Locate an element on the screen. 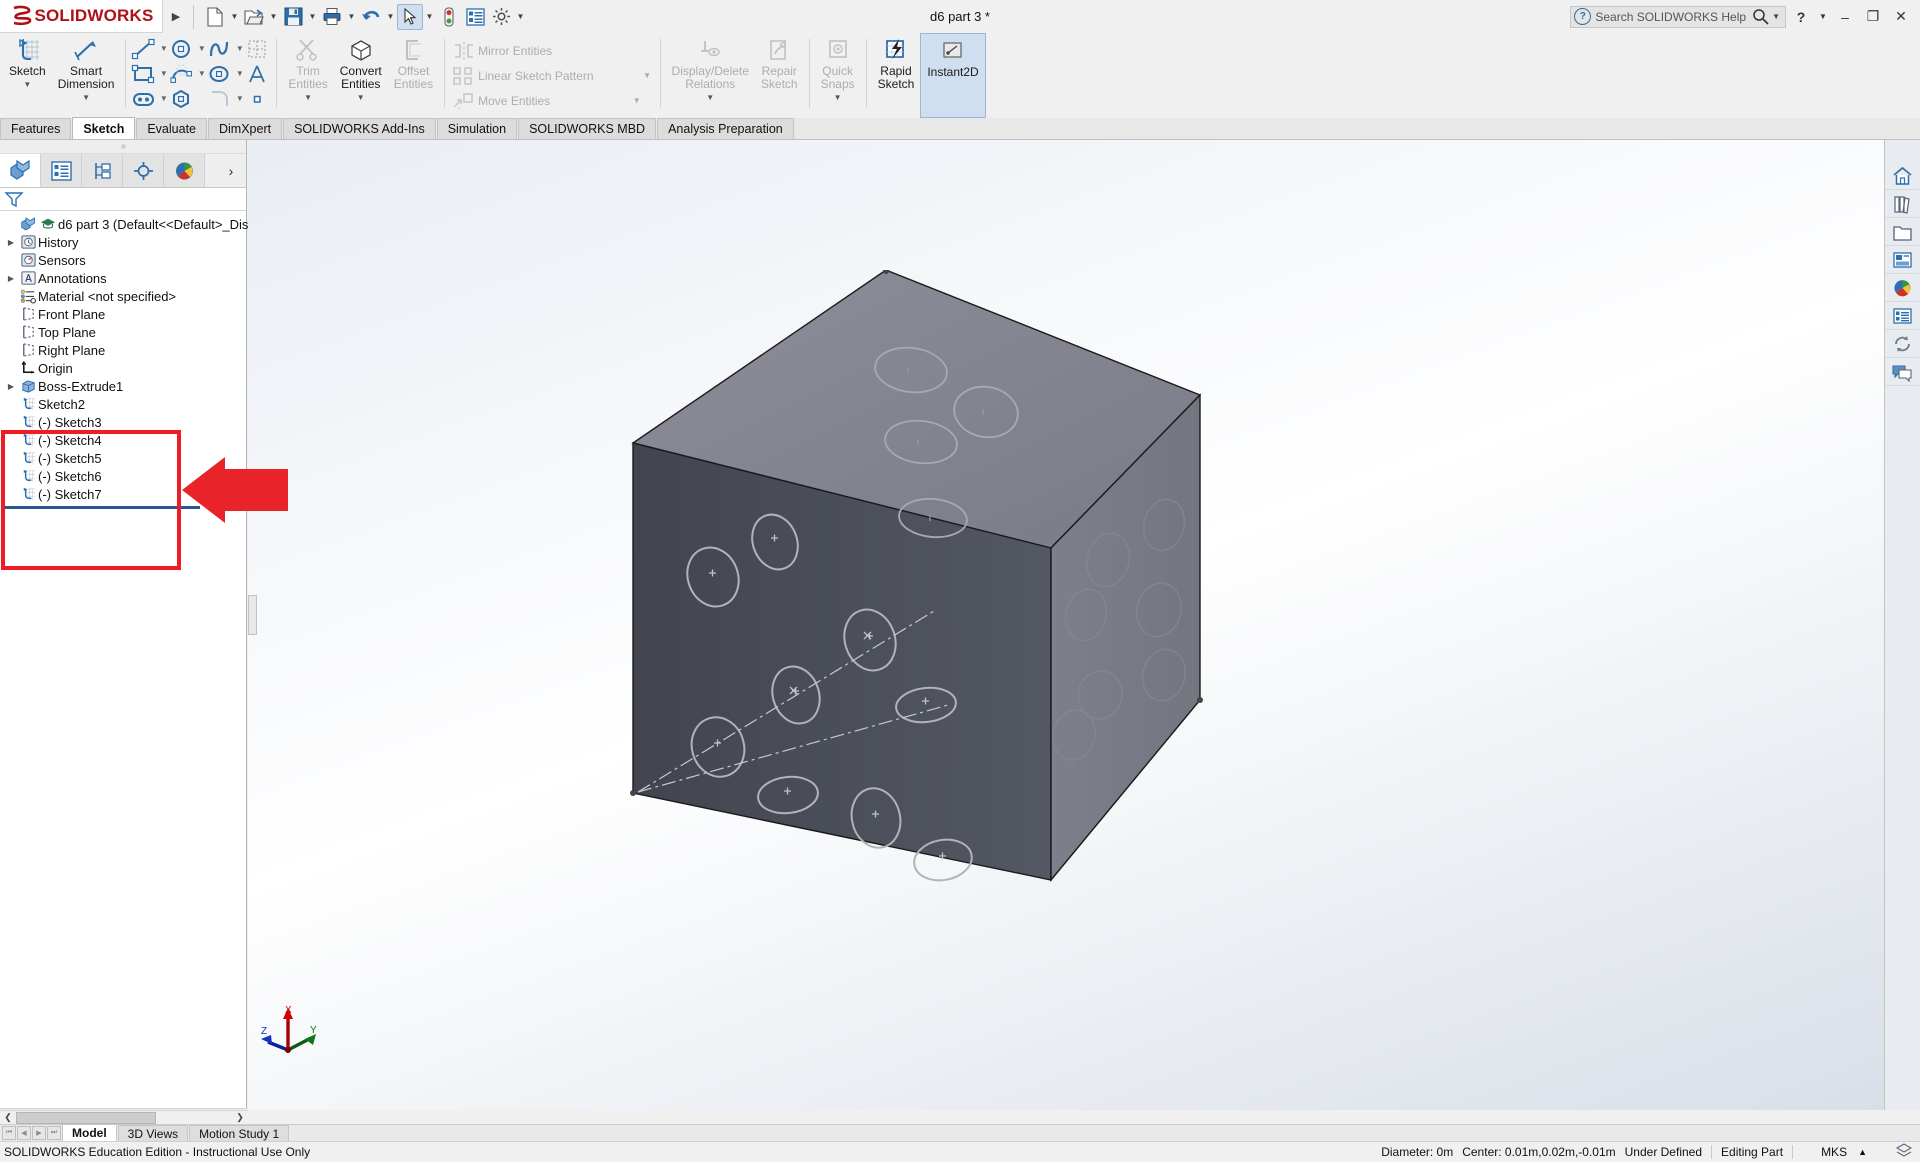 The height and width of the screenshot is (1162, 1920). custom-properties-button is located at coordinates (1902, 316).